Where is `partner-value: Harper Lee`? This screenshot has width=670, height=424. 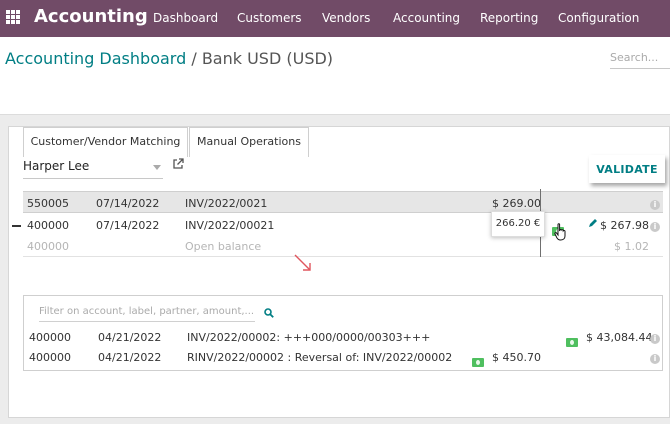
partner-value: Harper Lee is located at coordinates (56, 166).